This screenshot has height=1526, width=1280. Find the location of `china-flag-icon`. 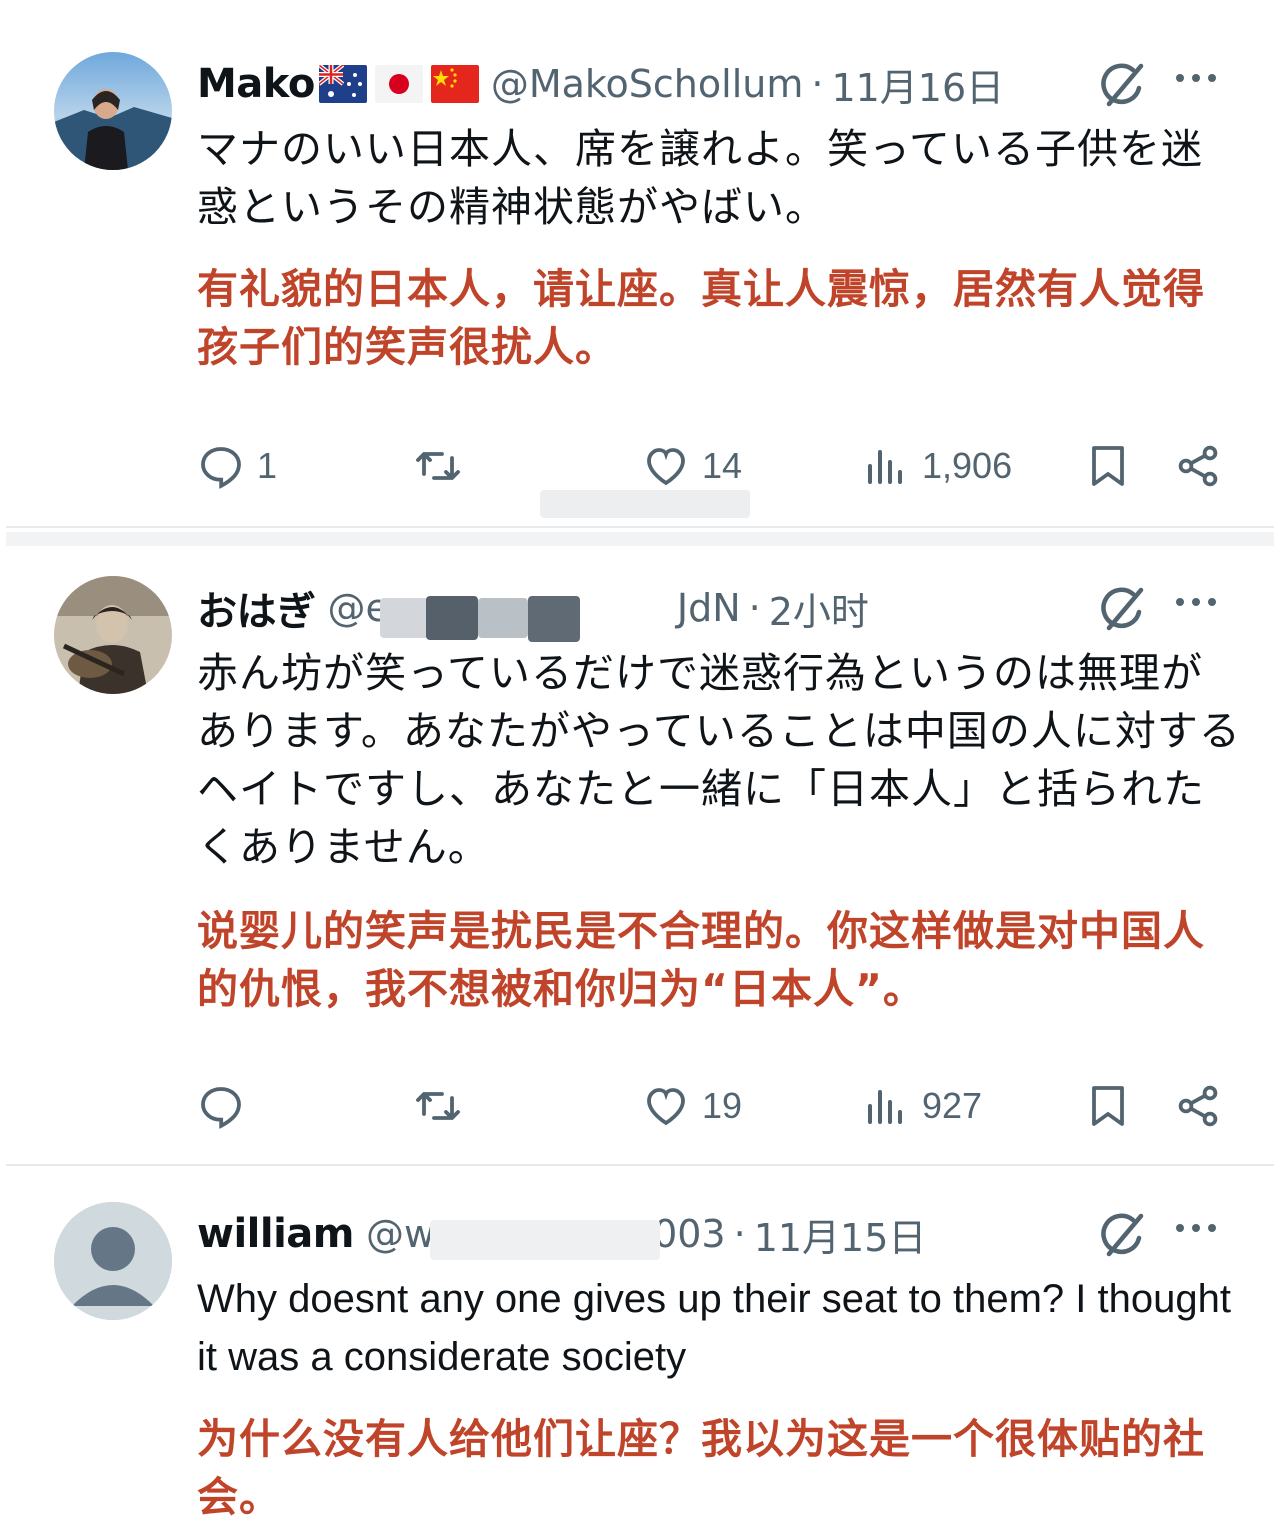

china-flag-icon is located at coordinates (454, 84).